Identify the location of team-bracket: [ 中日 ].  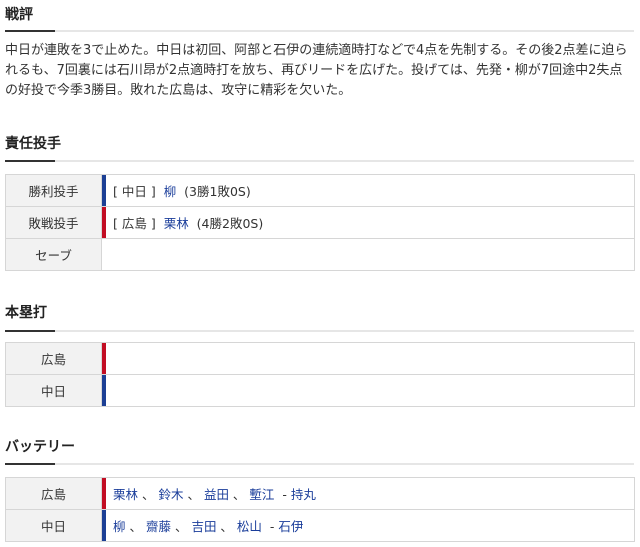
(134, 191).